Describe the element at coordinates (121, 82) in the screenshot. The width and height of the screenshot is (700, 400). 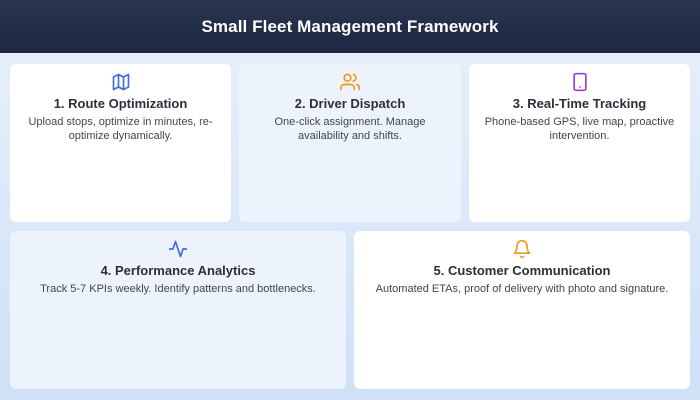
I see `map-icon` at that location.